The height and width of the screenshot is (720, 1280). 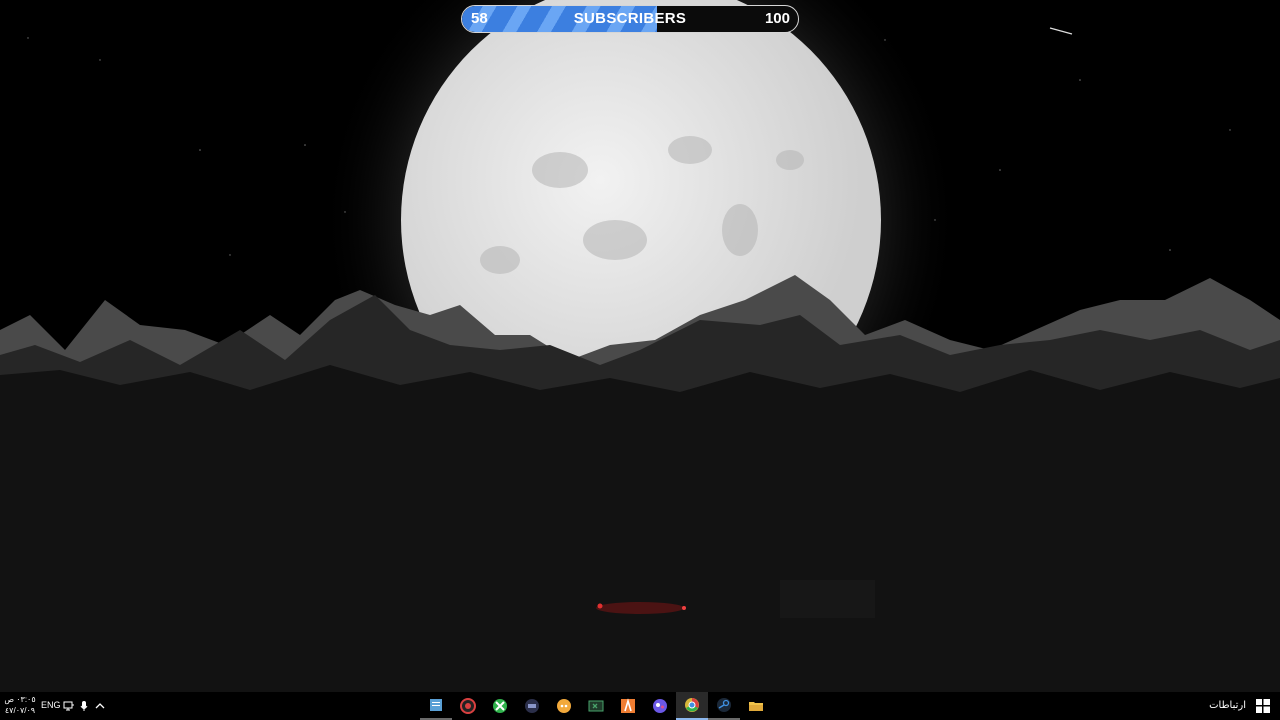 I want to click on taskbar-app-paint, so click(x=660, y=706).